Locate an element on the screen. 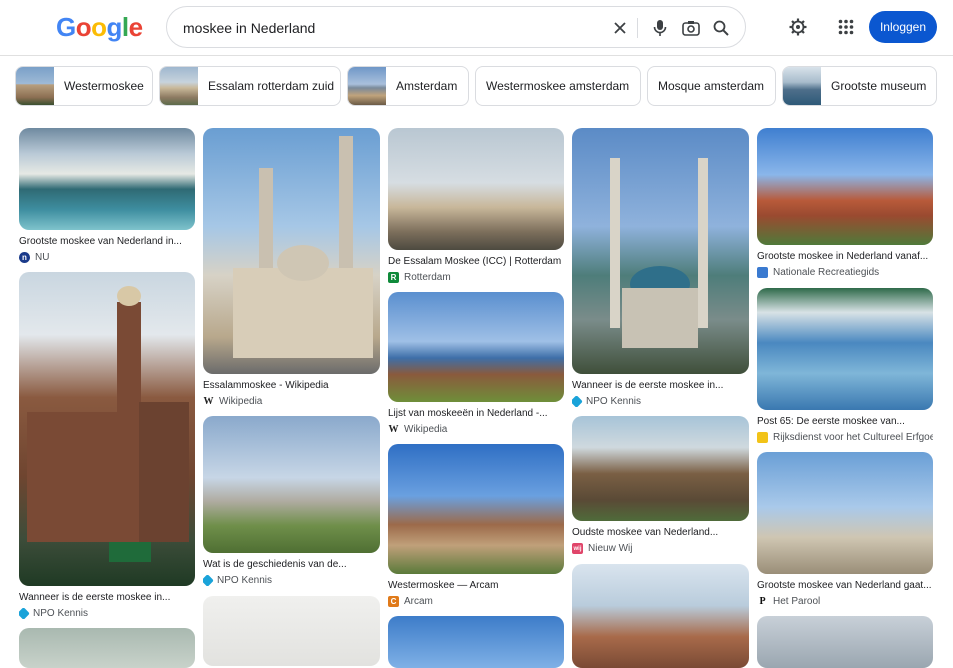 The width and height of the screenshot is (953, 668). logo-letter: G is located at coordinates (66, 27).